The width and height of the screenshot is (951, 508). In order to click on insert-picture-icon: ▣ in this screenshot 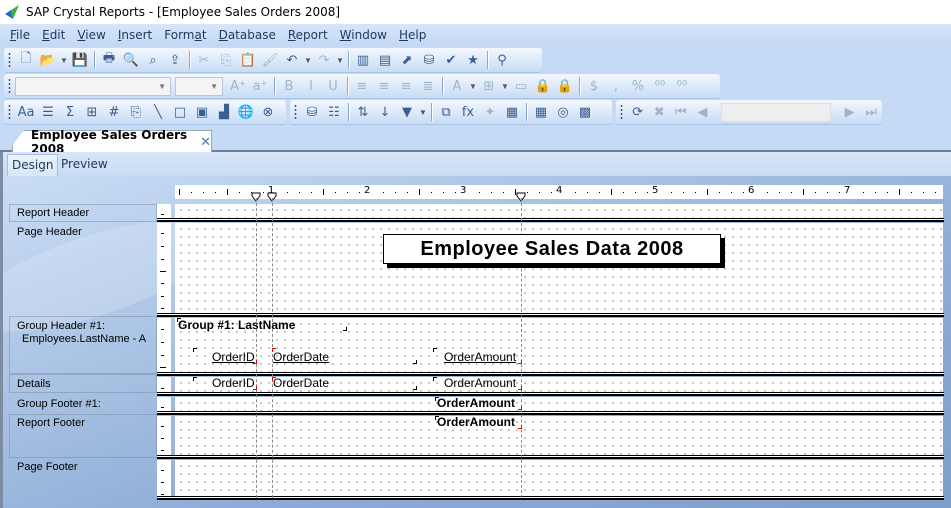, I will do `click(202, 112)`.